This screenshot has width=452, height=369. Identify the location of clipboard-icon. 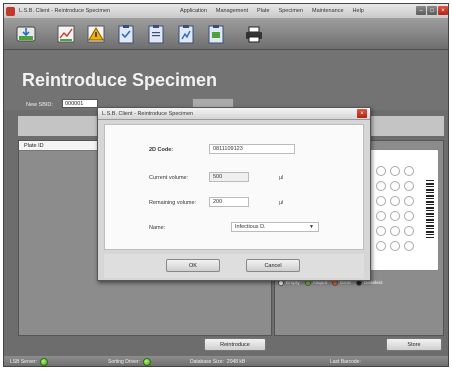
(156, 34).